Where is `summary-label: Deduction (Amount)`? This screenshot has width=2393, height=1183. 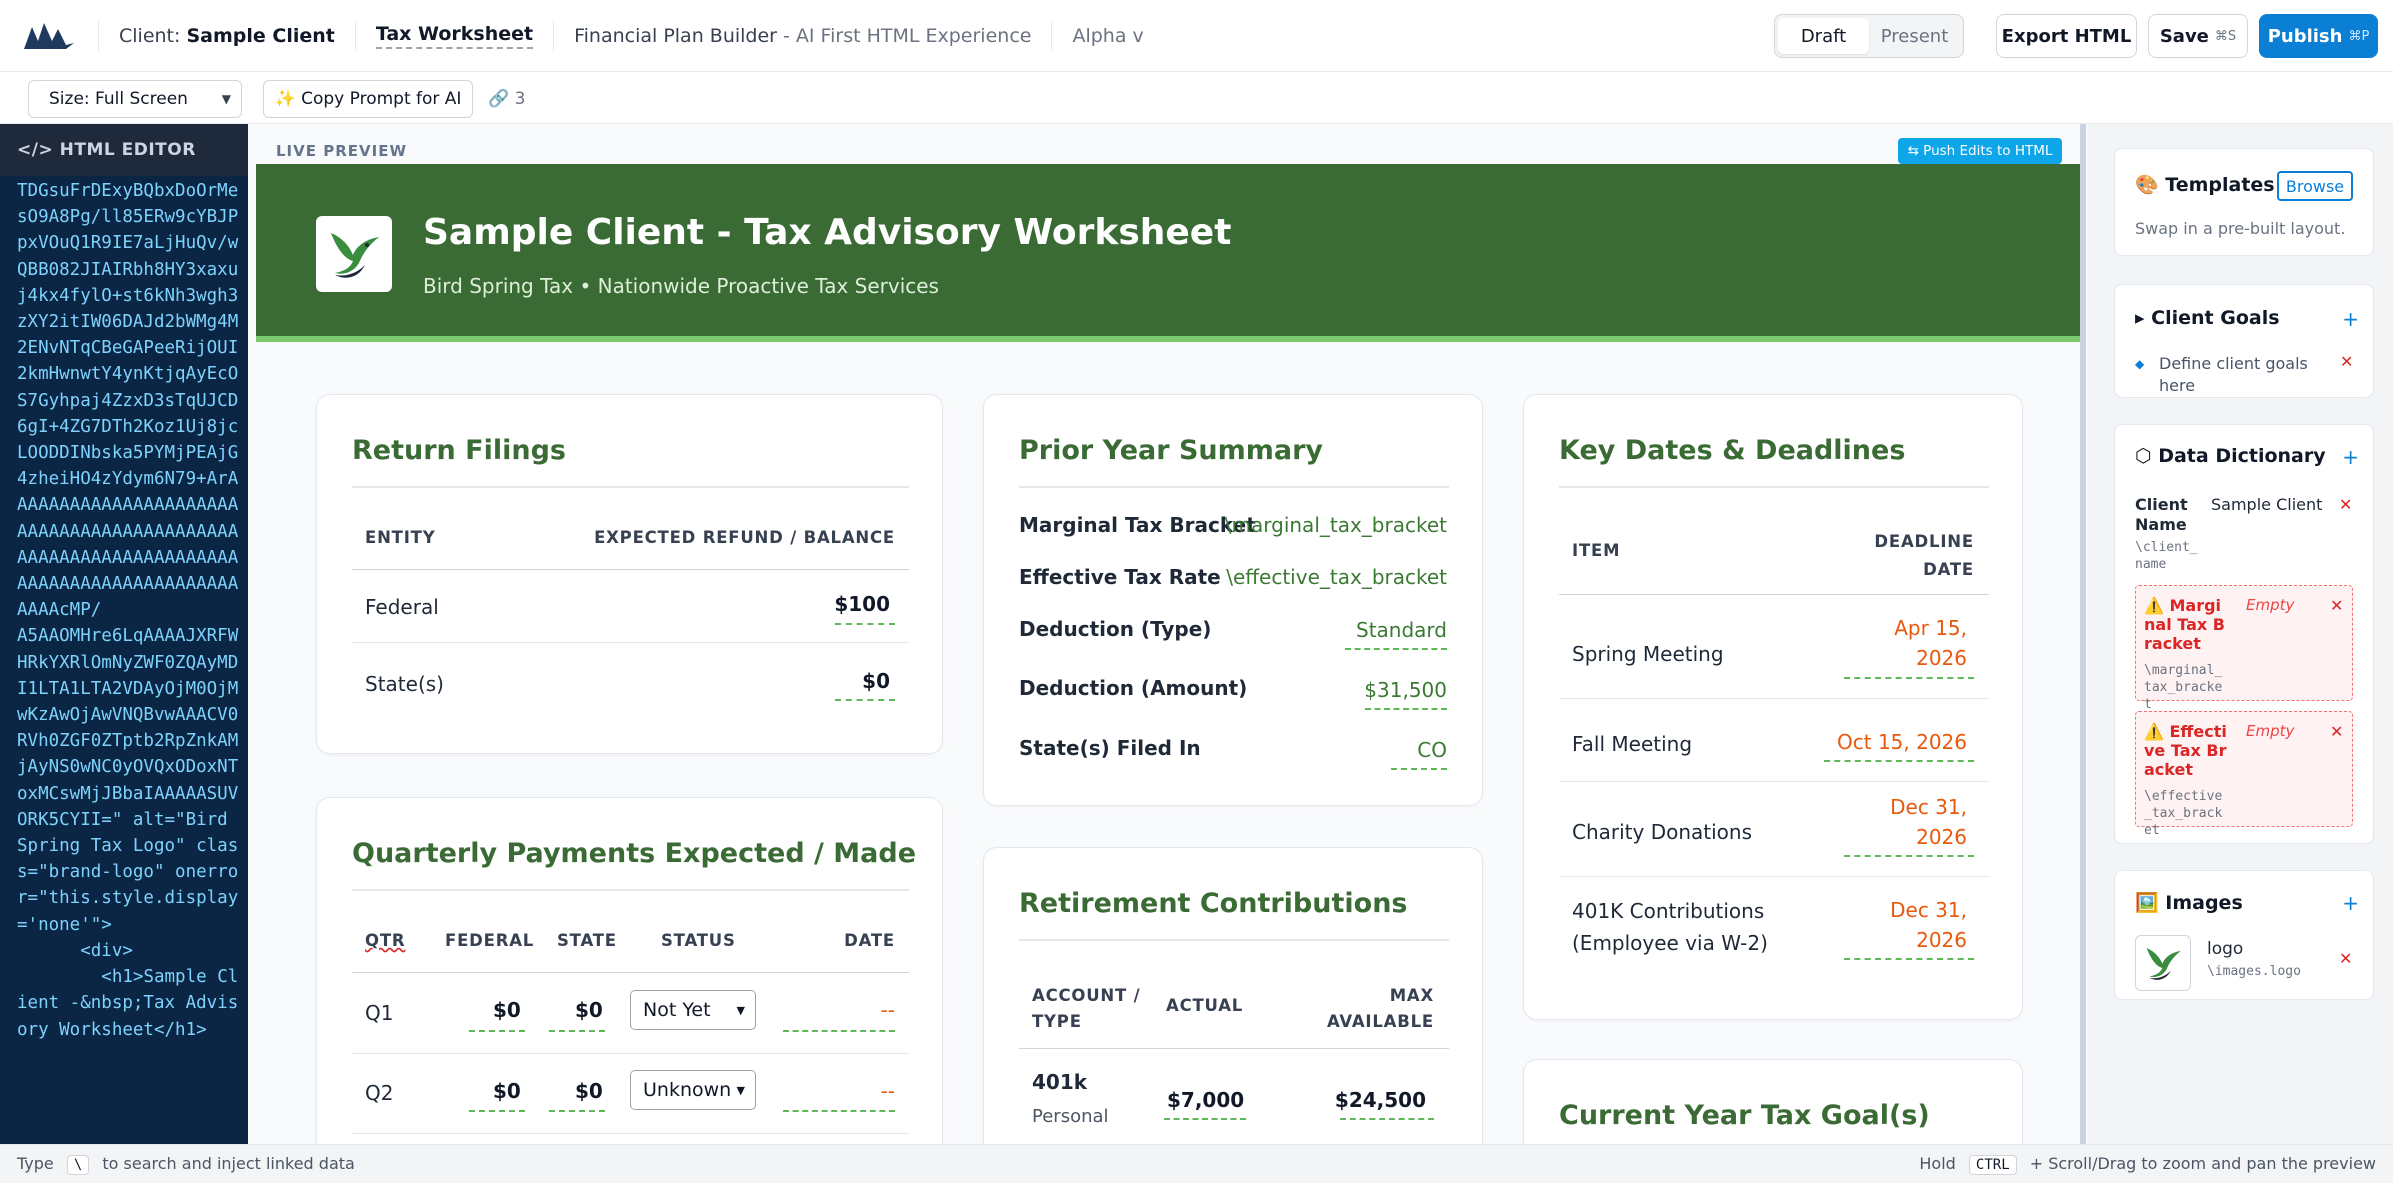 summary-label: Deduction (Amount) is located at coordinates (1133, 688).